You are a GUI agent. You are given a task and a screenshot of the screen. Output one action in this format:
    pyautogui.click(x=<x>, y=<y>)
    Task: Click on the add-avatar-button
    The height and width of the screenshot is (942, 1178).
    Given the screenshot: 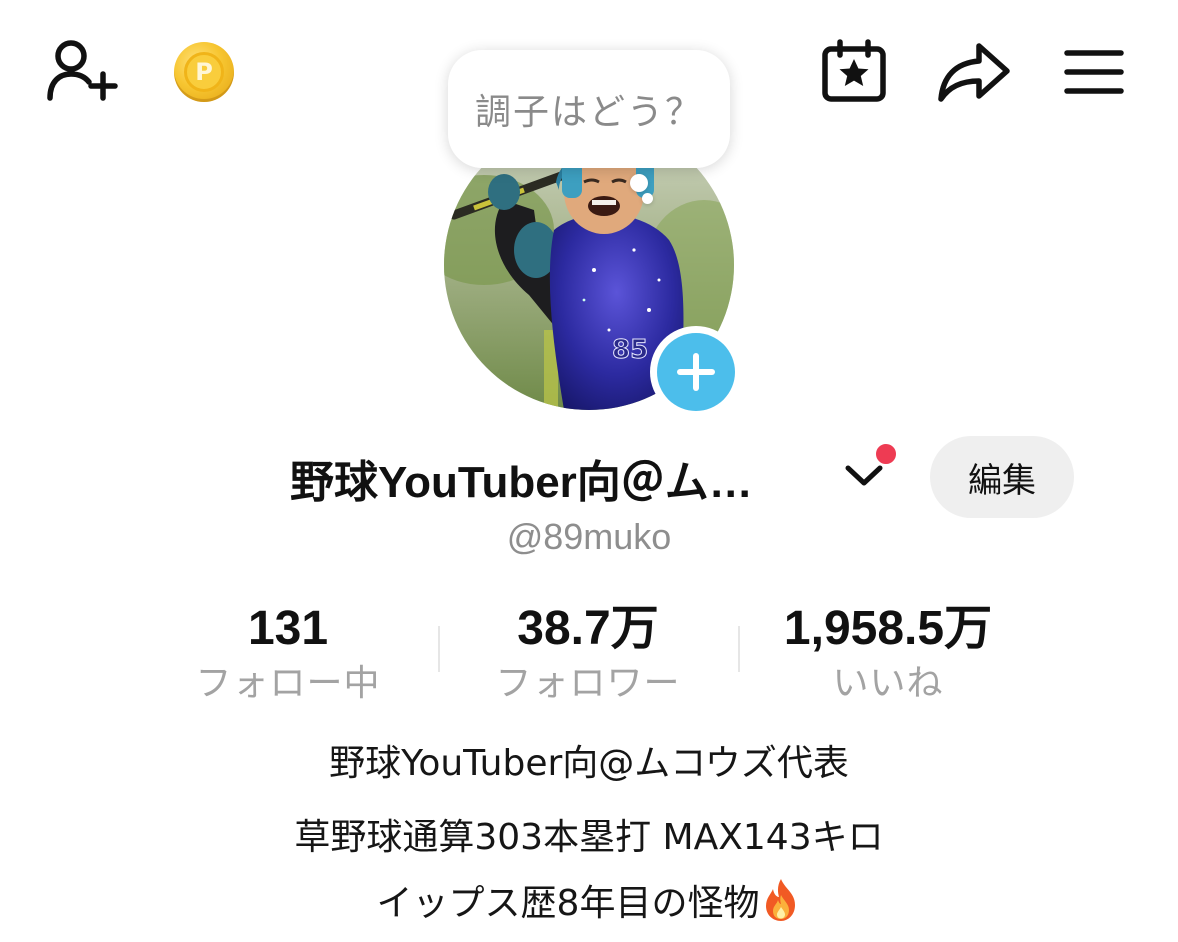 What is the action you would take?
    pyautogui.click(x=696, y=372)
    